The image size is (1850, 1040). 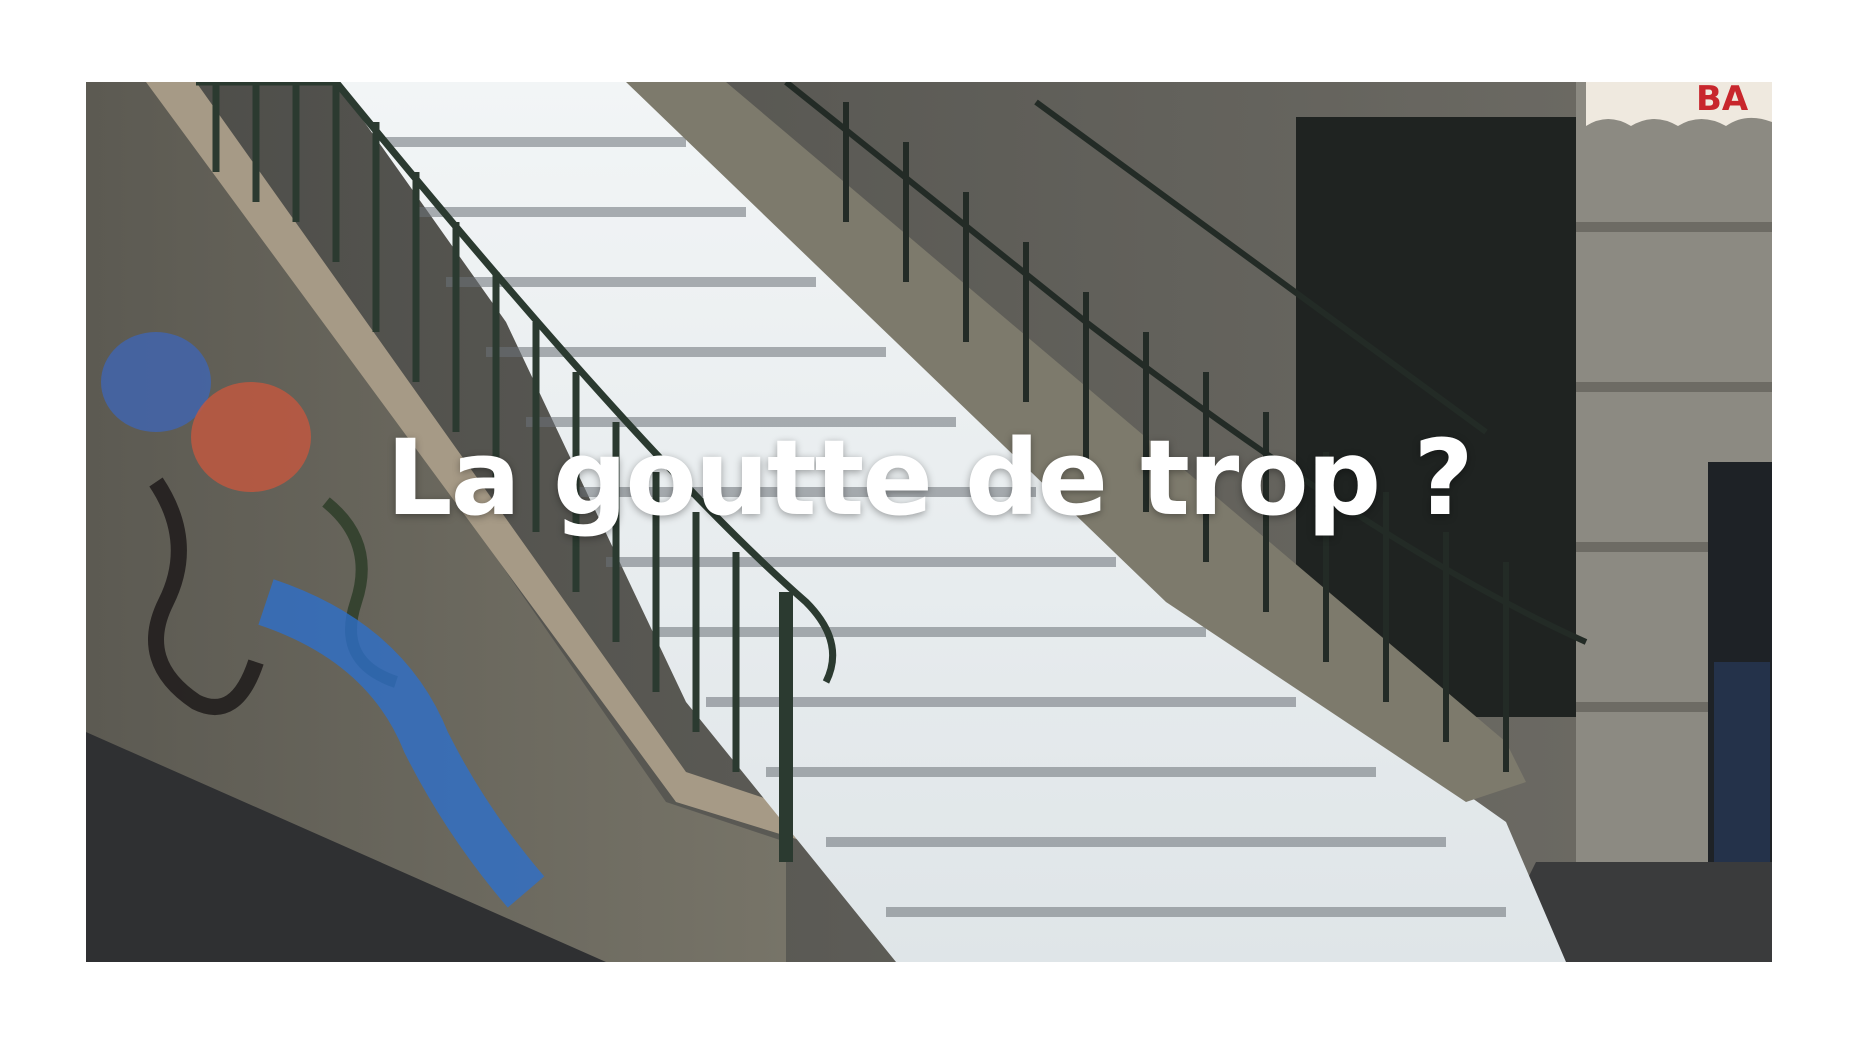 What do you see at coordinates (251, 437) in the screenshot?
I see `graffiti-red` at bounding box center [251, 437].